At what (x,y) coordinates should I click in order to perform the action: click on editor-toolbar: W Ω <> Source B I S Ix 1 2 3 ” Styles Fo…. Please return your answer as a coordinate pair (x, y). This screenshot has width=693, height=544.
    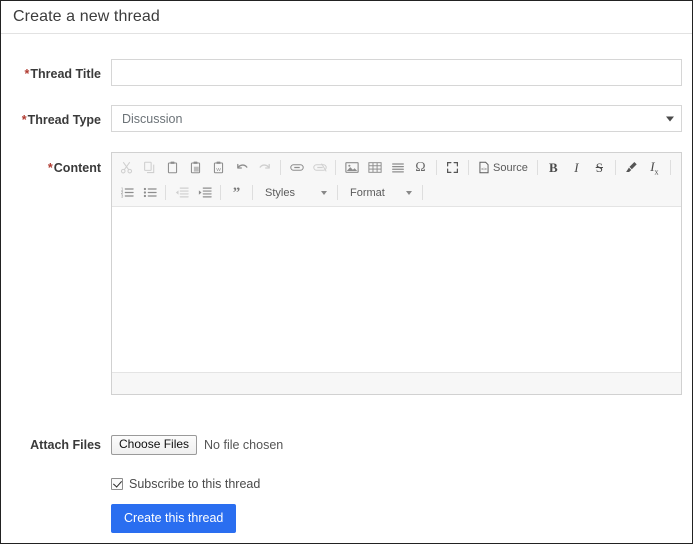
    Looking at the image, I should click on (396, 180).